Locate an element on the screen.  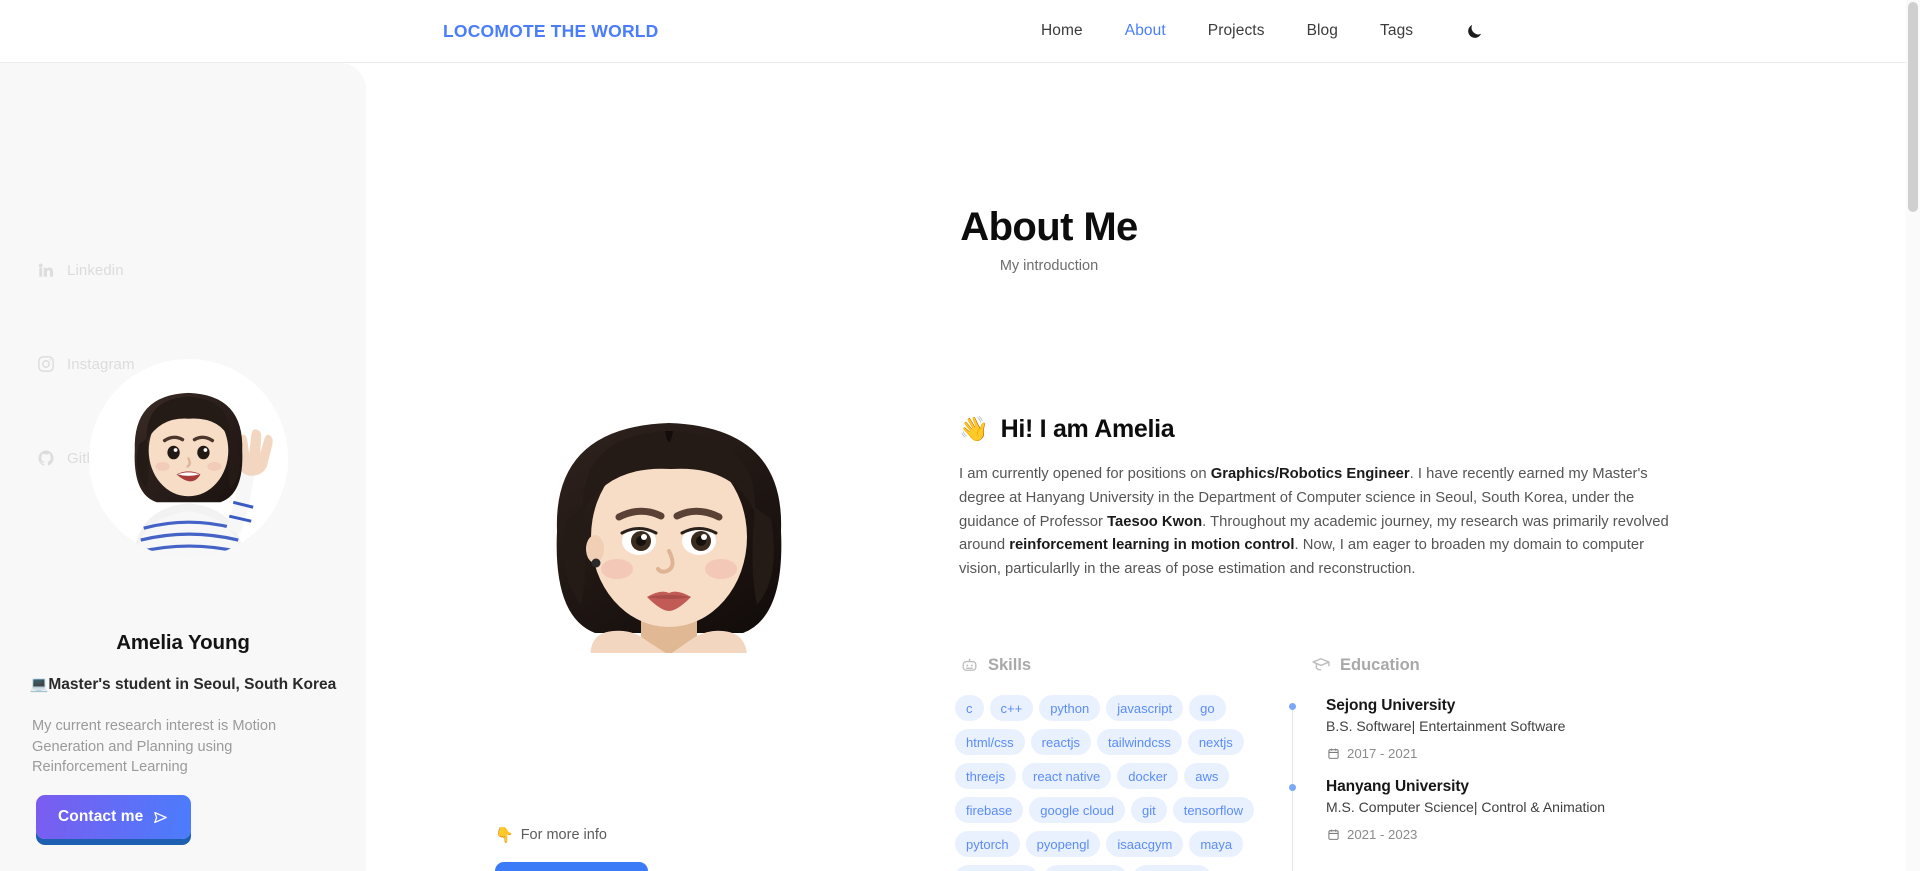
skill-tag: pytorch is located at coordinates (987, 844).